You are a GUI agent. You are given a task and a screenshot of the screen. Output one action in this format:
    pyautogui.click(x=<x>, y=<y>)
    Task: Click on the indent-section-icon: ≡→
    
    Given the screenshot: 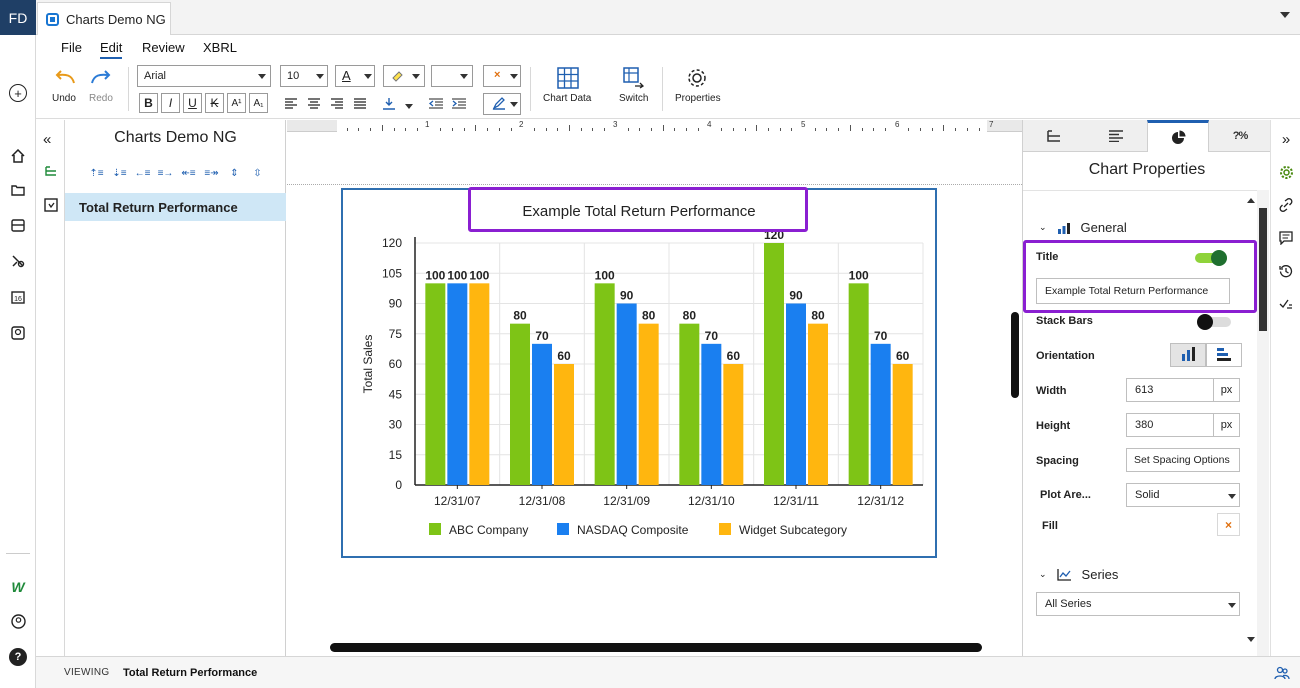 What is the action you would take?
    pyautogui.click(x=165, y=173)
    